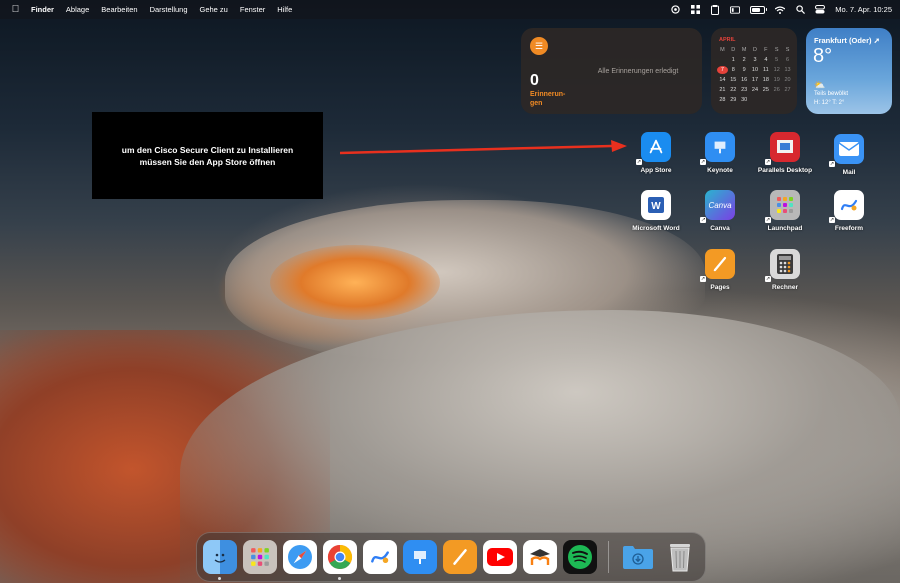 The width and height of the screenshot is (900, 583). What do you see at coordinates (785, 170) in the screenshot?
I see `desktop-icon-label: Parallels Desktop` at bounding box center [785, 170].